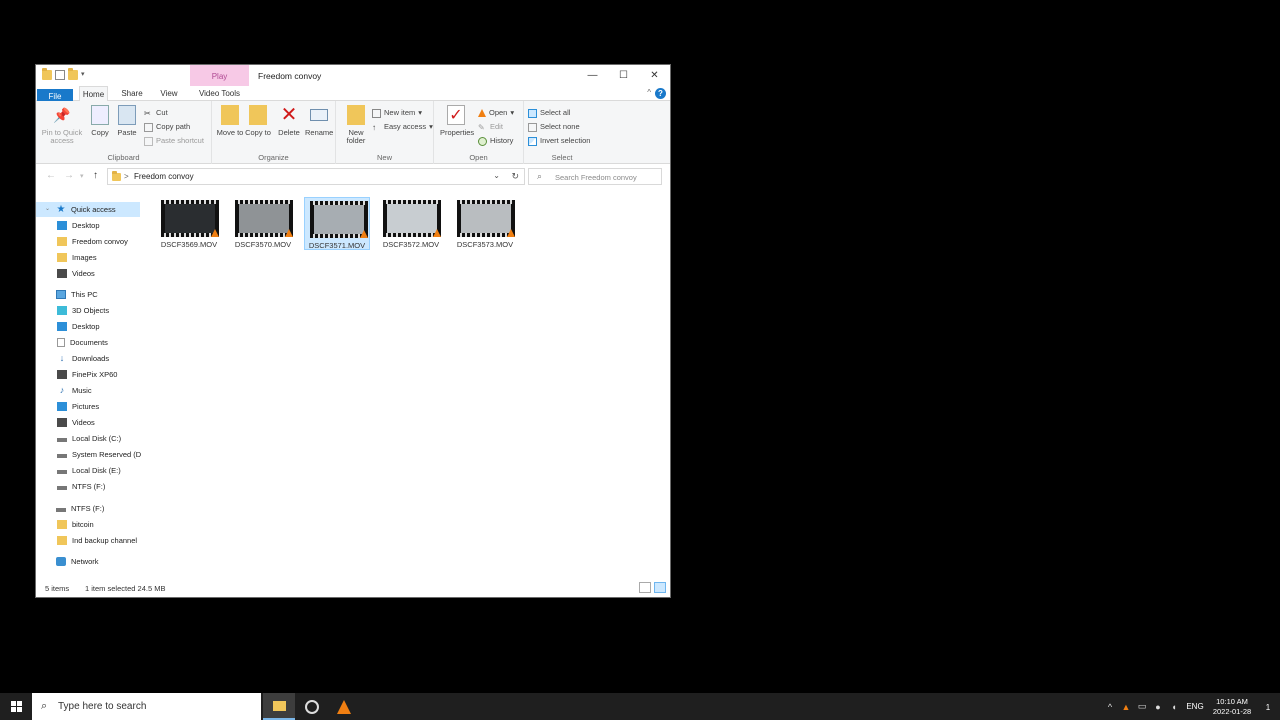 Image resolution: width=1280 pixels, height=720 pixels. What do you see at coordinates (81, 486) in the screenshot?
I see `sidebar-item-ntfs-f: NTFS (F:)` at bounding box center [81, 486].